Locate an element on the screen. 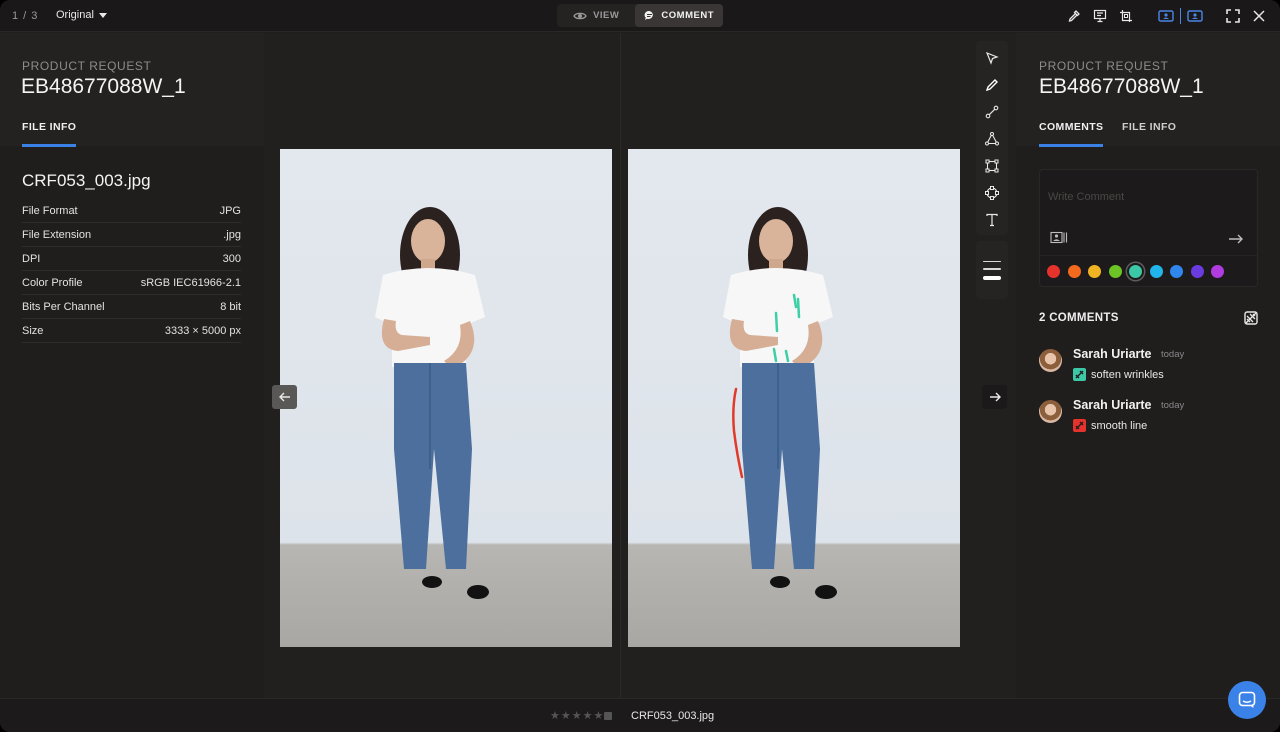  color-swatch-green is located at coordinates (1115, 271).